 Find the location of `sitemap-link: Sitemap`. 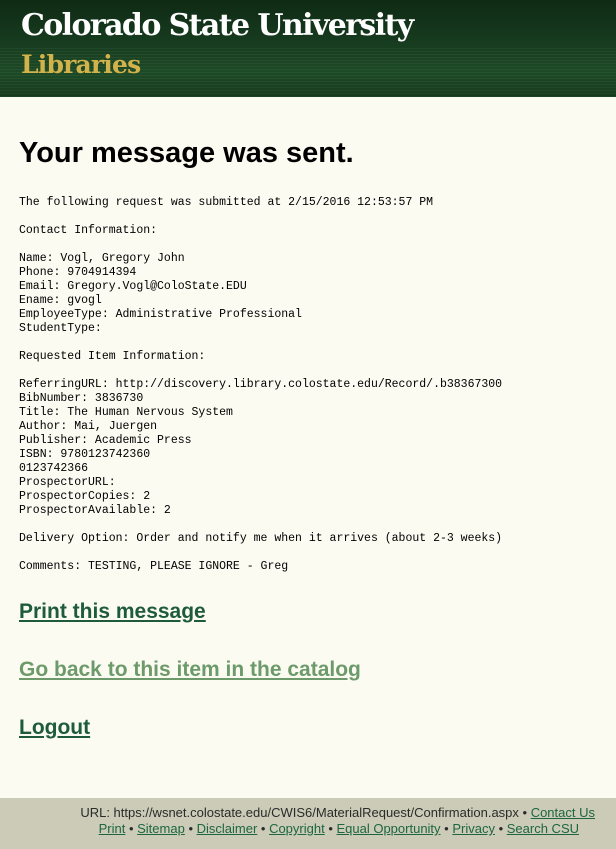

sitemap-link: Sitemap is located at coordinates (161, 828).